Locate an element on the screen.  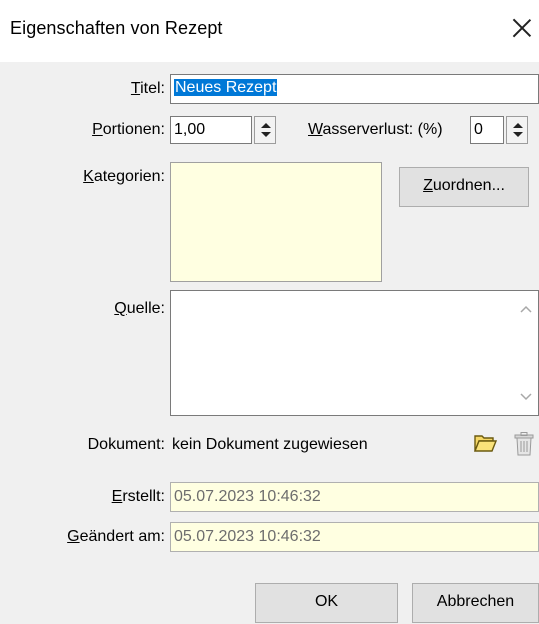
titel-label: Titel: is located at coordinates (147, 88).